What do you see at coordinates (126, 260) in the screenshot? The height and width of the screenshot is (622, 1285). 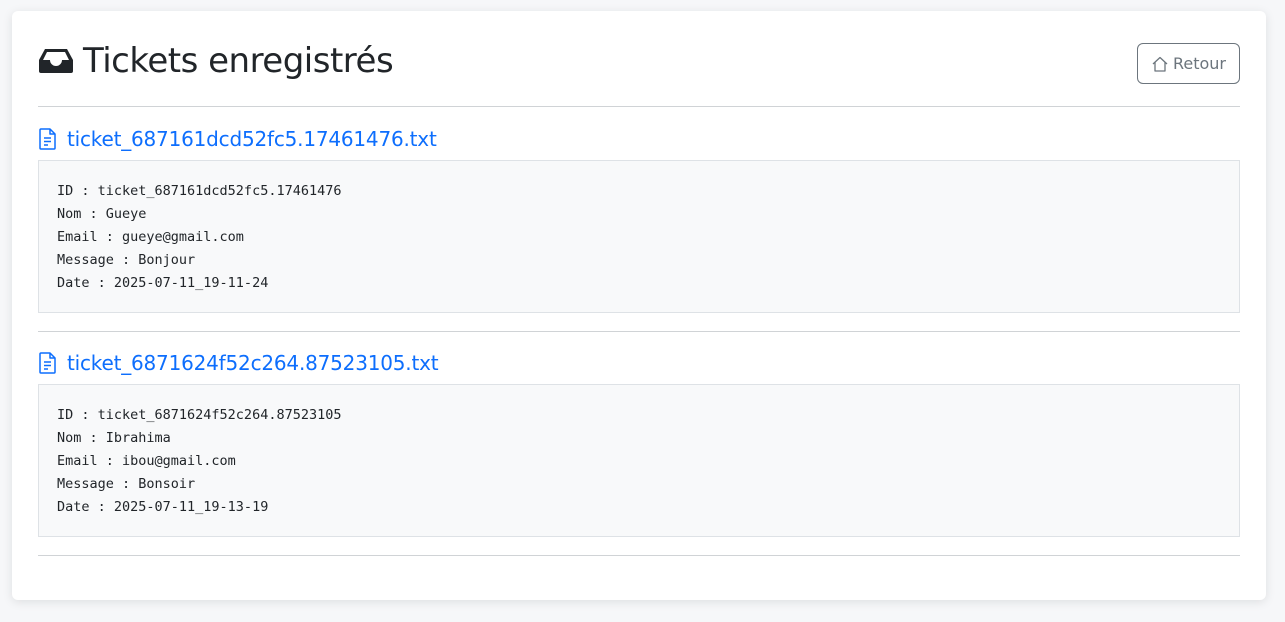 I see `ticket-message-line: Message : Bonjour` at bounding box center [126, 260].